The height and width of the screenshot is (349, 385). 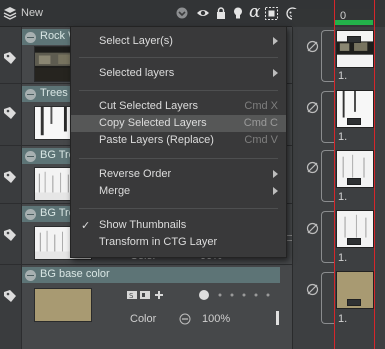 What do you see at coordinates (178, 73) in the screenshot?
I see `menu-item-selected-layers: Selected layers` at bounding box center [178, 73].